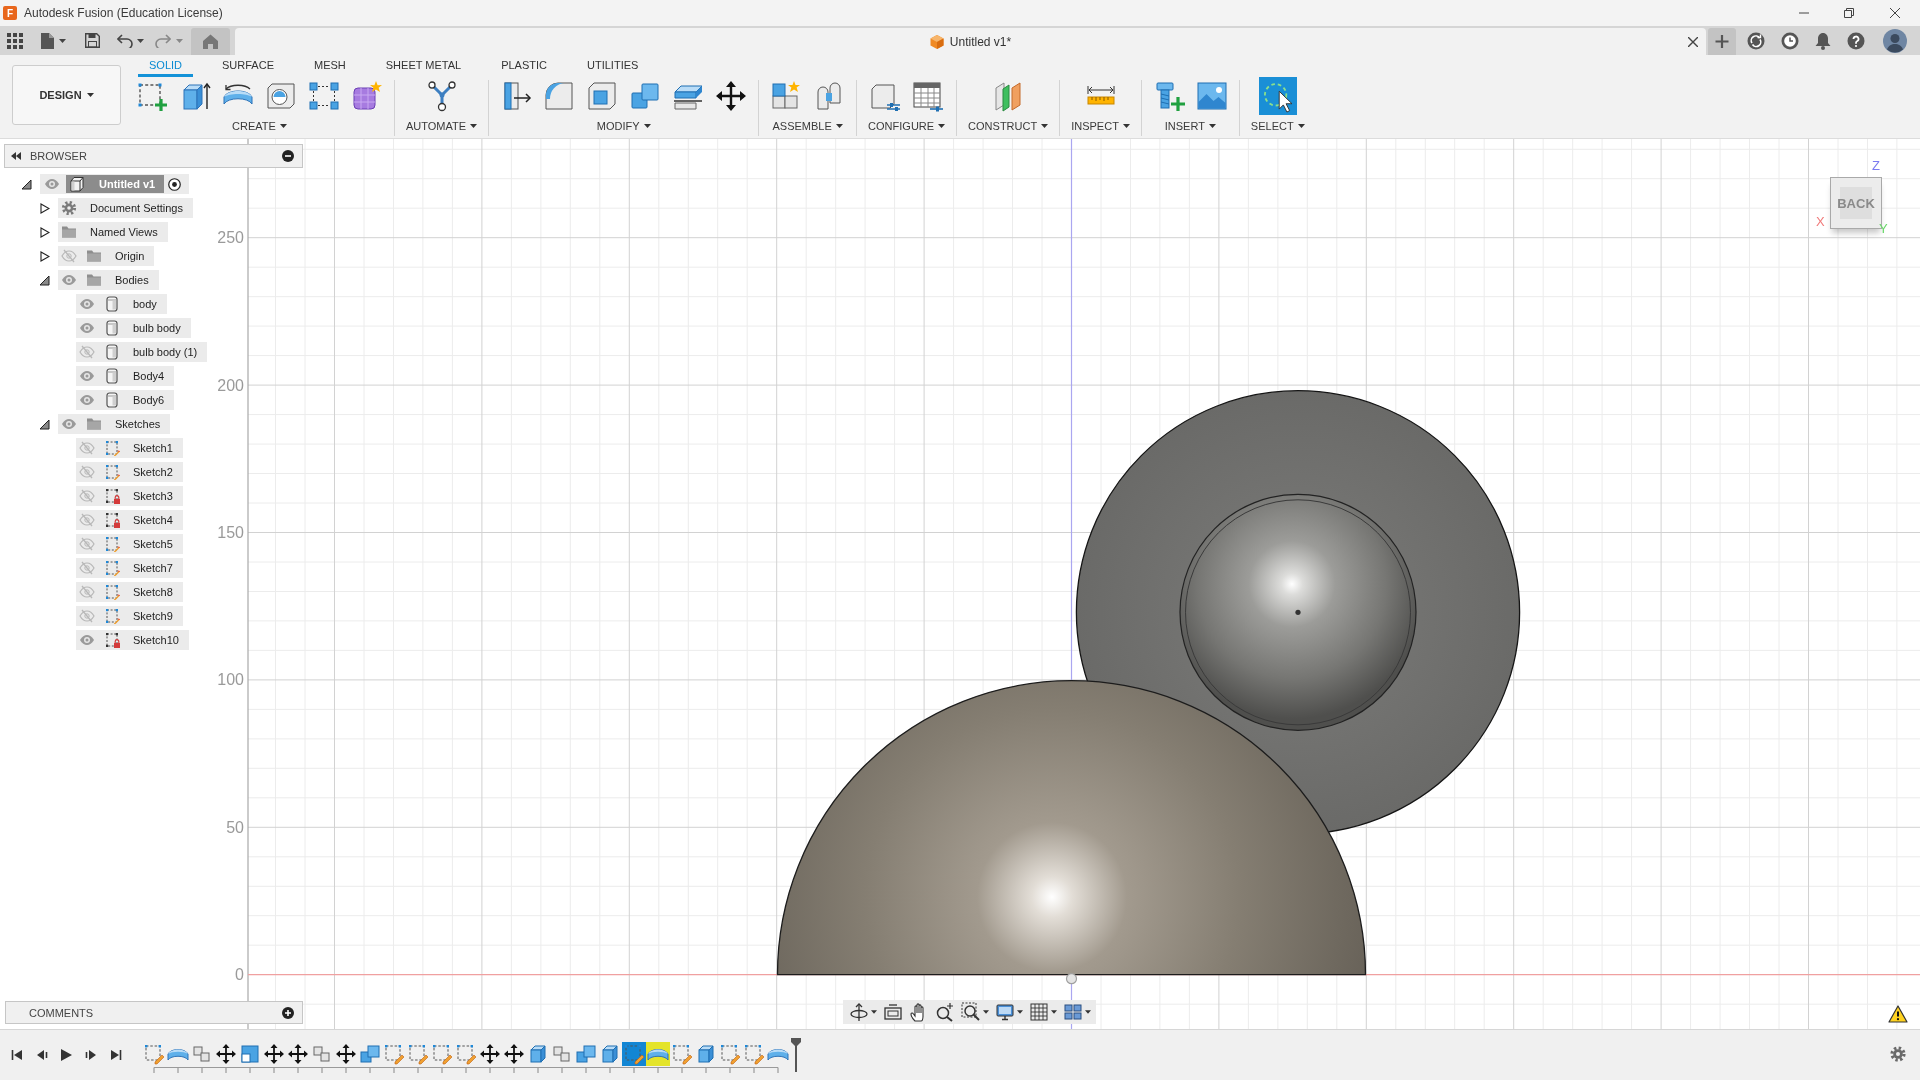  Describe the element at coordinates (132, 640) in the screenshot. I see `tree-item: Sketch10` at that location.